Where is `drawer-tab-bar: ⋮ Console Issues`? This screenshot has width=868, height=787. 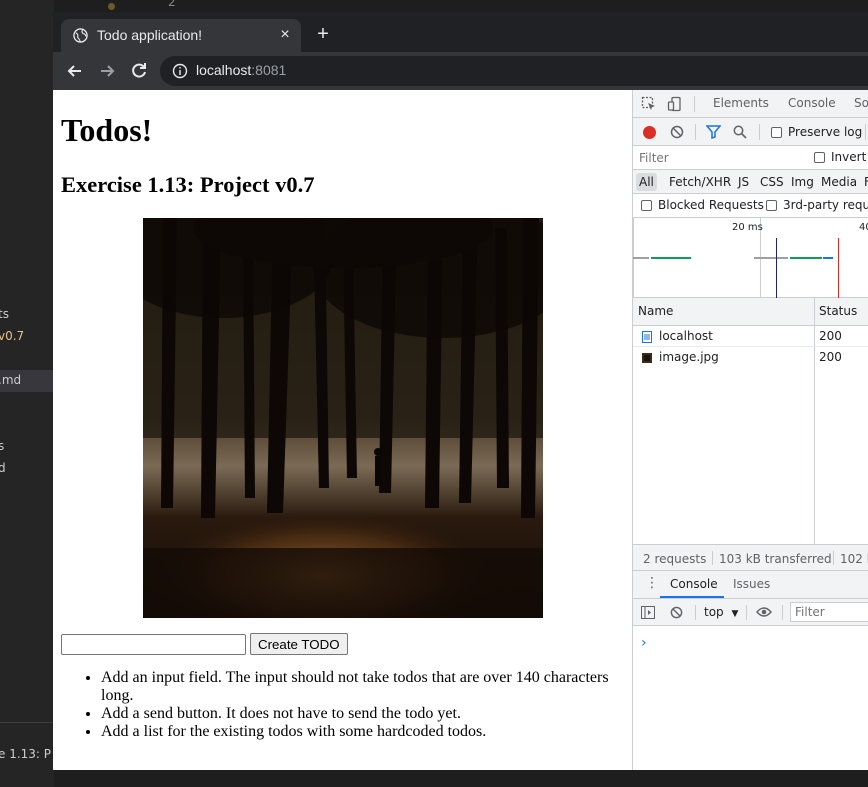
drawer-tab-bar: ⋮ Console Issues is located at coordinates (750, 585).